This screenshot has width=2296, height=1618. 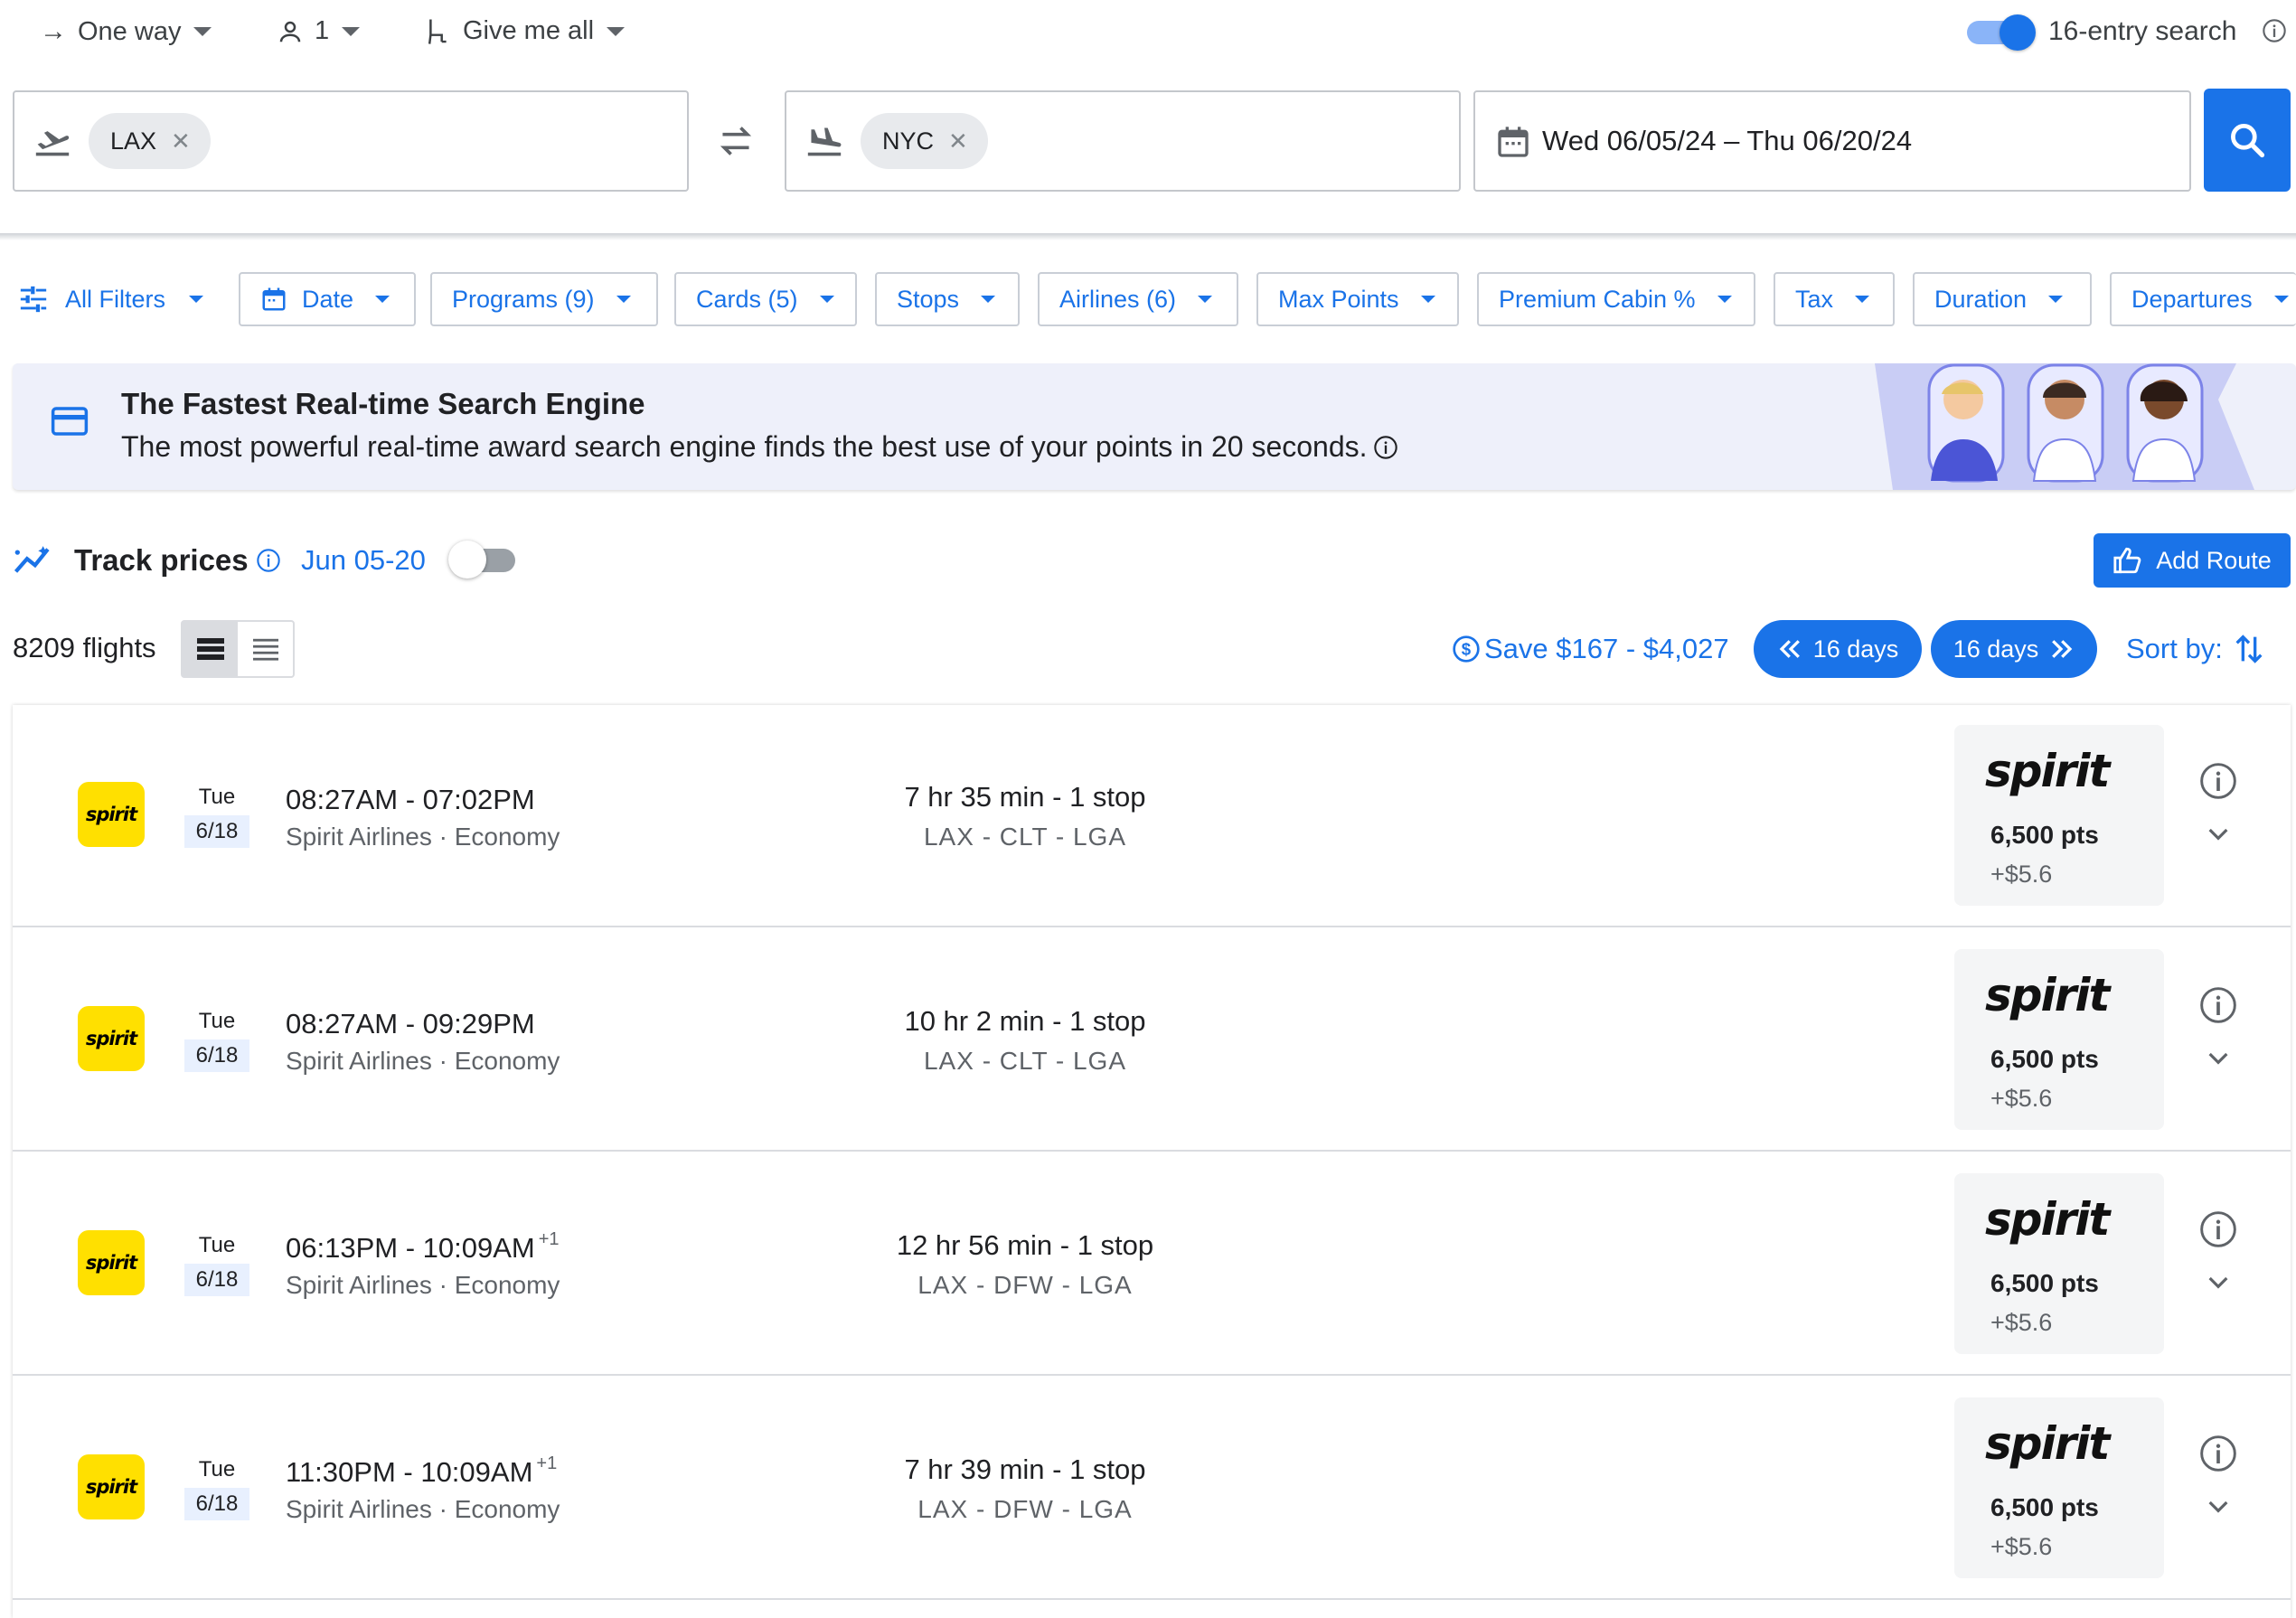 What do you see at coordinates (327, 299) in the screenshot?
I see `date-filter: Date` at bounding box center [327, 299].